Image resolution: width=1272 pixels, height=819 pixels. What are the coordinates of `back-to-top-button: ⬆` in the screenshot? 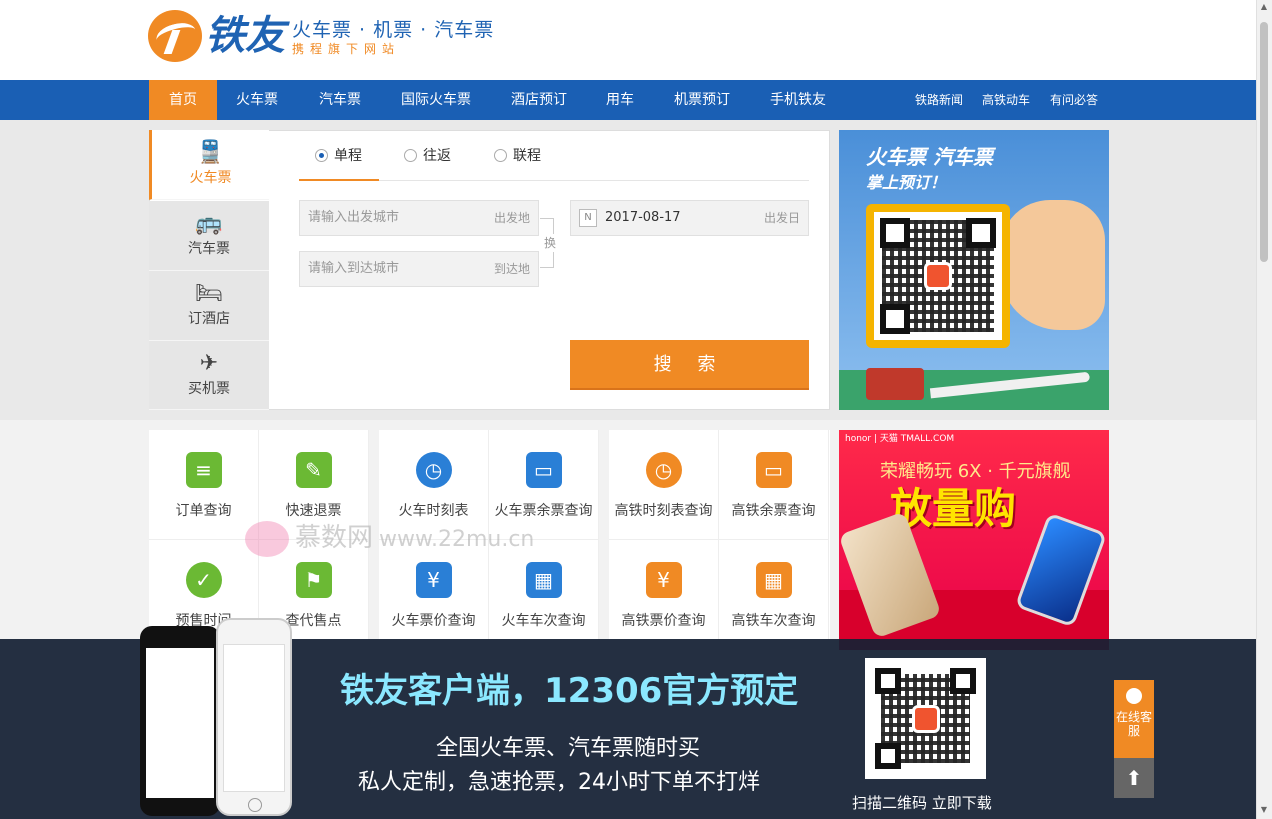 It's located at (1134, 778).